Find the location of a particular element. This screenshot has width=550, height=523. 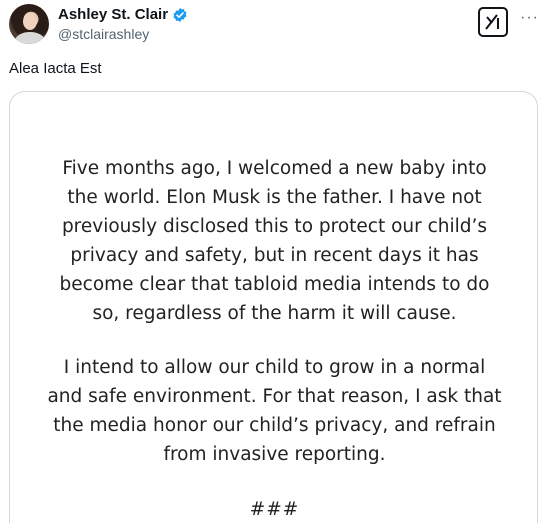

more-options-icon: ··· is located at coordinates (529, 18).